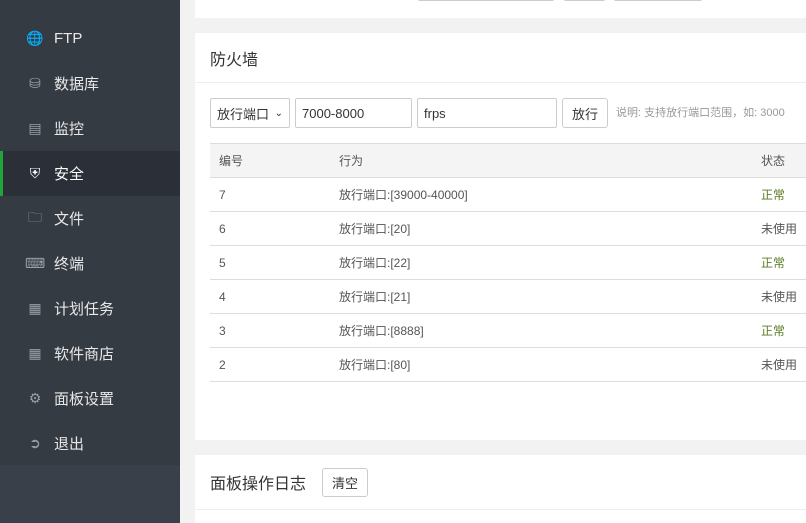  I want to click on logout-icon: ➲, so click(35, 443).